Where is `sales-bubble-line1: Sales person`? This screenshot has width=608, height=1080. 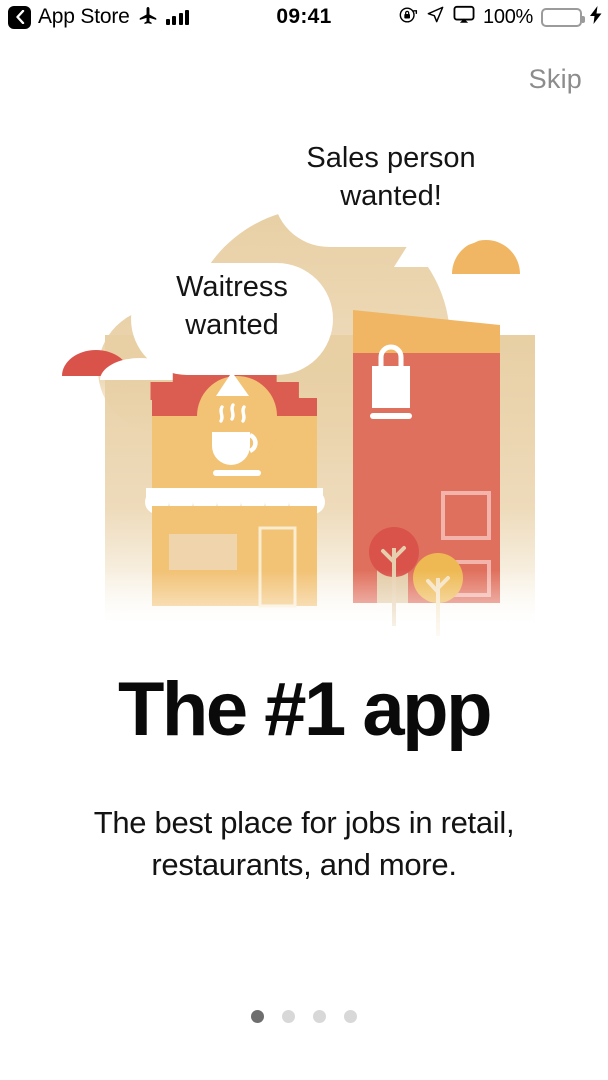 sales-bubble-line1: Sales person is located at coordinates (390, 158).